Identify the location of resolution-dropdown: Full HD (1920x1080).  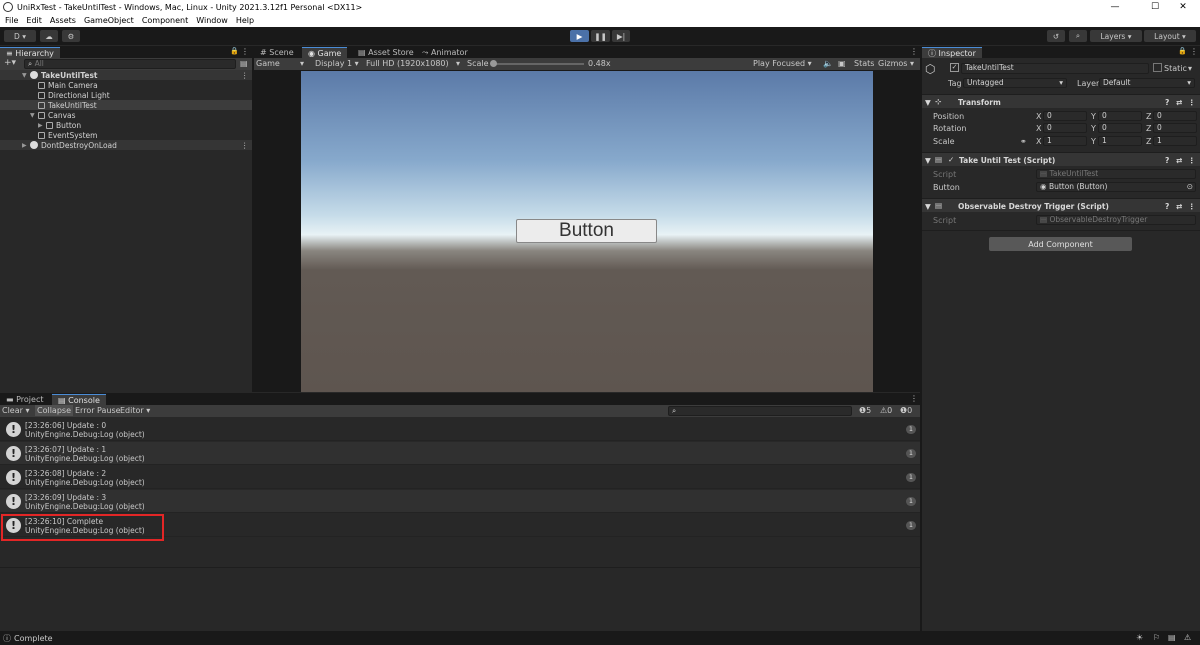
(407, 63).